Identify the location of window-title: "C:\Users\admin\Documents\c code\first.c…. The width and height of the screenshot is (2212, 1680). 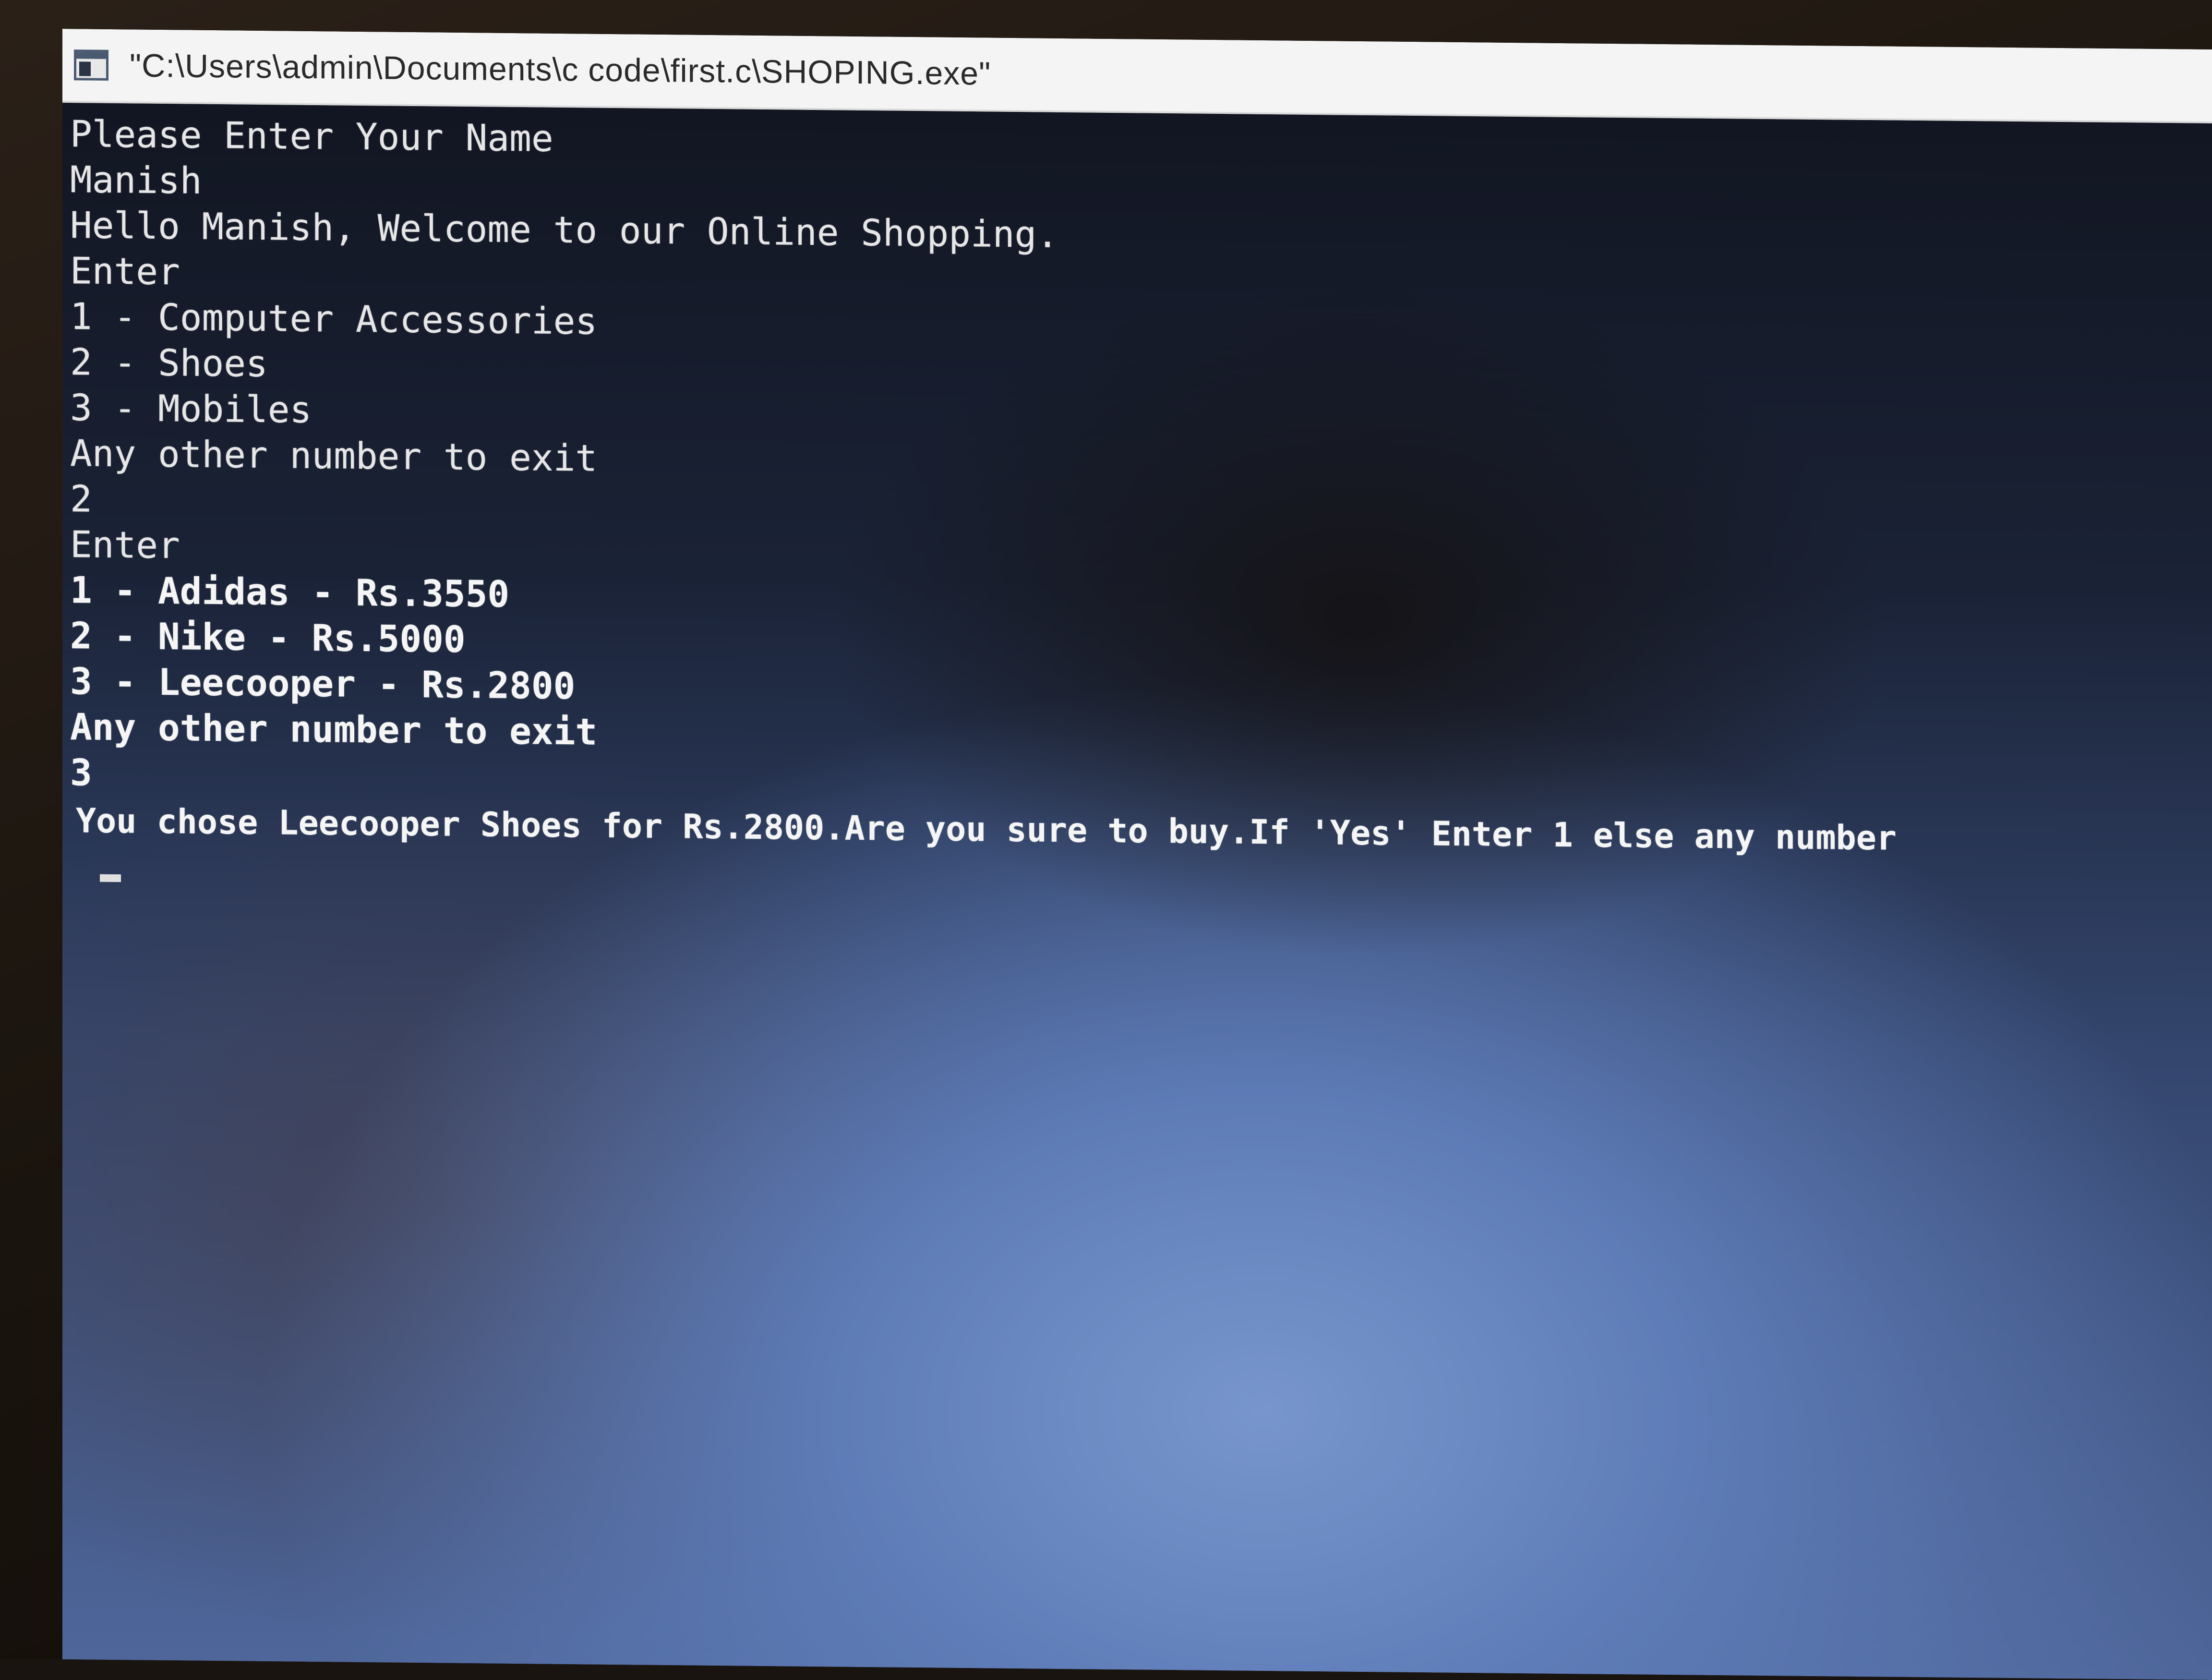
(560, 69).